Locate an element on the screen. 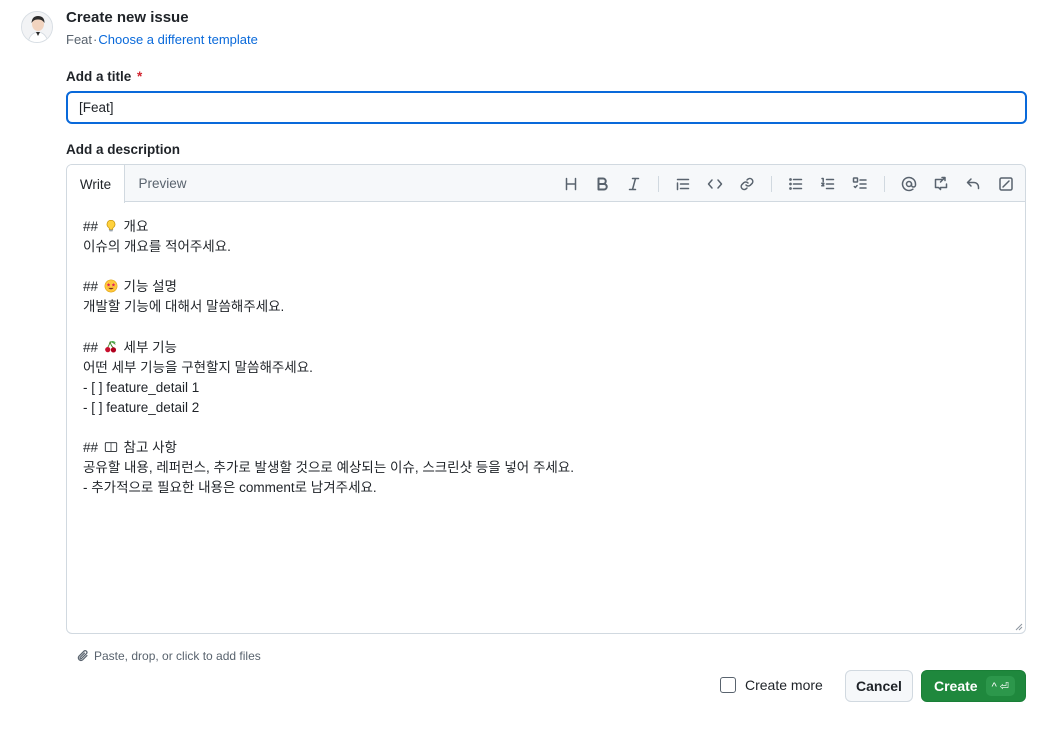  description-line-text: - [ ] feature_detail 2 is located at coordinates (141, 407).